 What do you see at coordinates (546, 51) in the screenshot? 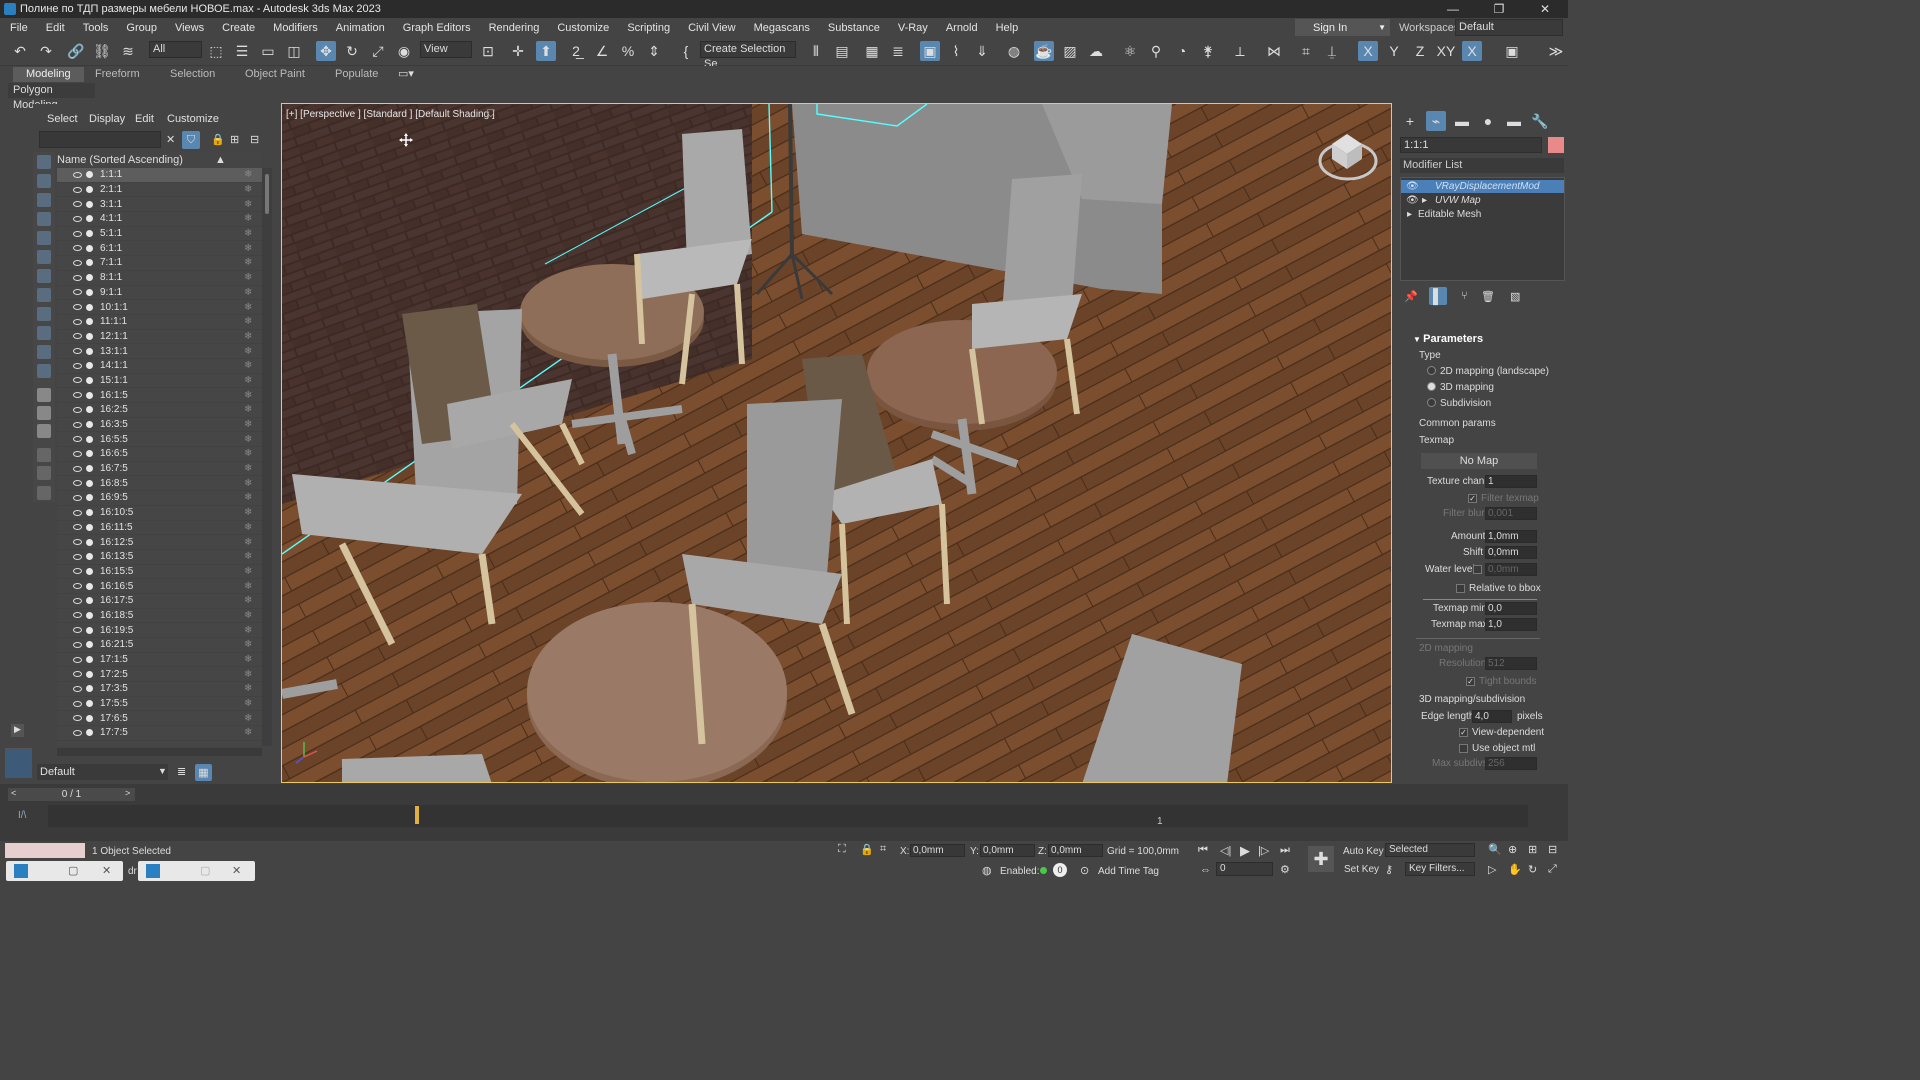
I see `keyboard-shortcut-icon: ⬆` at bounding box center [546, 51].